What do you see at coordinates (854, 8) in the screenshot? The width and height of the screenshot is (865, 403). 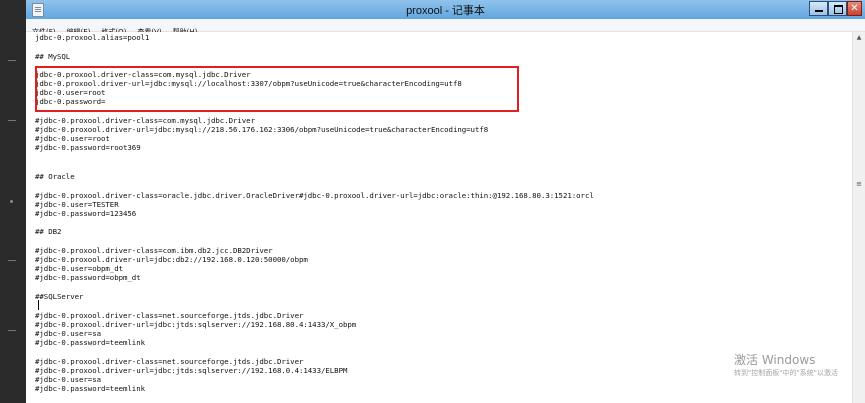 I see `close-button: ✕` at bounding box center [854, 8].